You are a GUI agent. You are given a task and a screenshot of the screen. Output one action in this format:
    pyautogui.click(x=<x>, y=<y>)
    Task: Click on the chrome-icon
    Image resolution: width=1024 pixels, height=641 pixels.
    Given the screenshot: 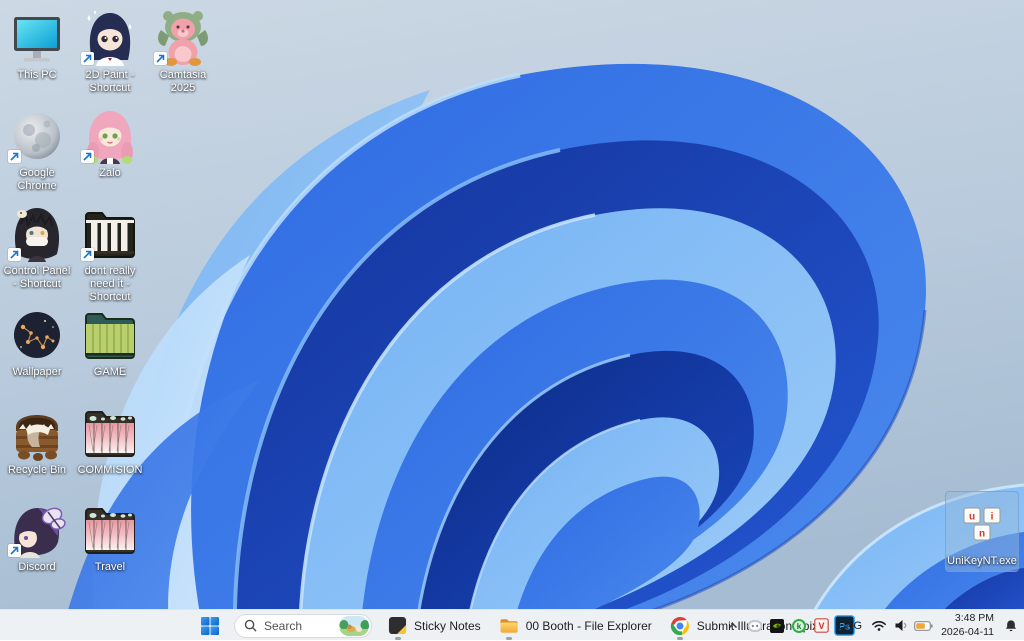 What is the action you would take?
    pyautogui.click(x=680, y=625)
    